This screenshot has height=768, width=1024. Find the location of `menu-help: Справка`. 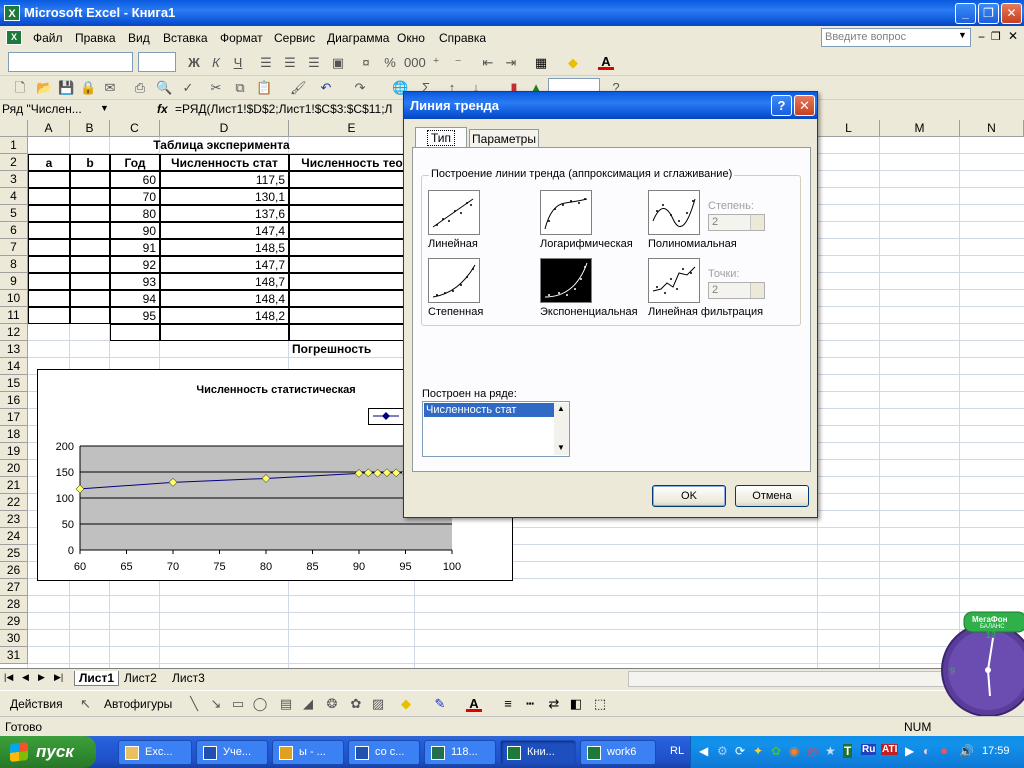

menu-help: Справка is located at coordinates (462, 38).